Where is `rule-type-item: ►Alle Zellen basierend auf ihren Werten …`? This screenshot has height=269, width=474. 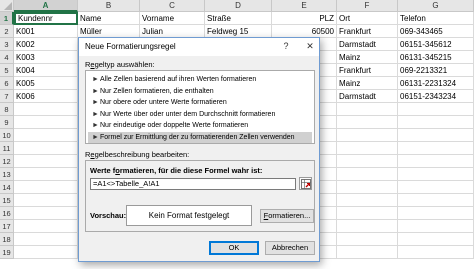
rule-type-item: ►Alle Zellen basierend auf ihren Werten … is located at coordinates (200, 79).